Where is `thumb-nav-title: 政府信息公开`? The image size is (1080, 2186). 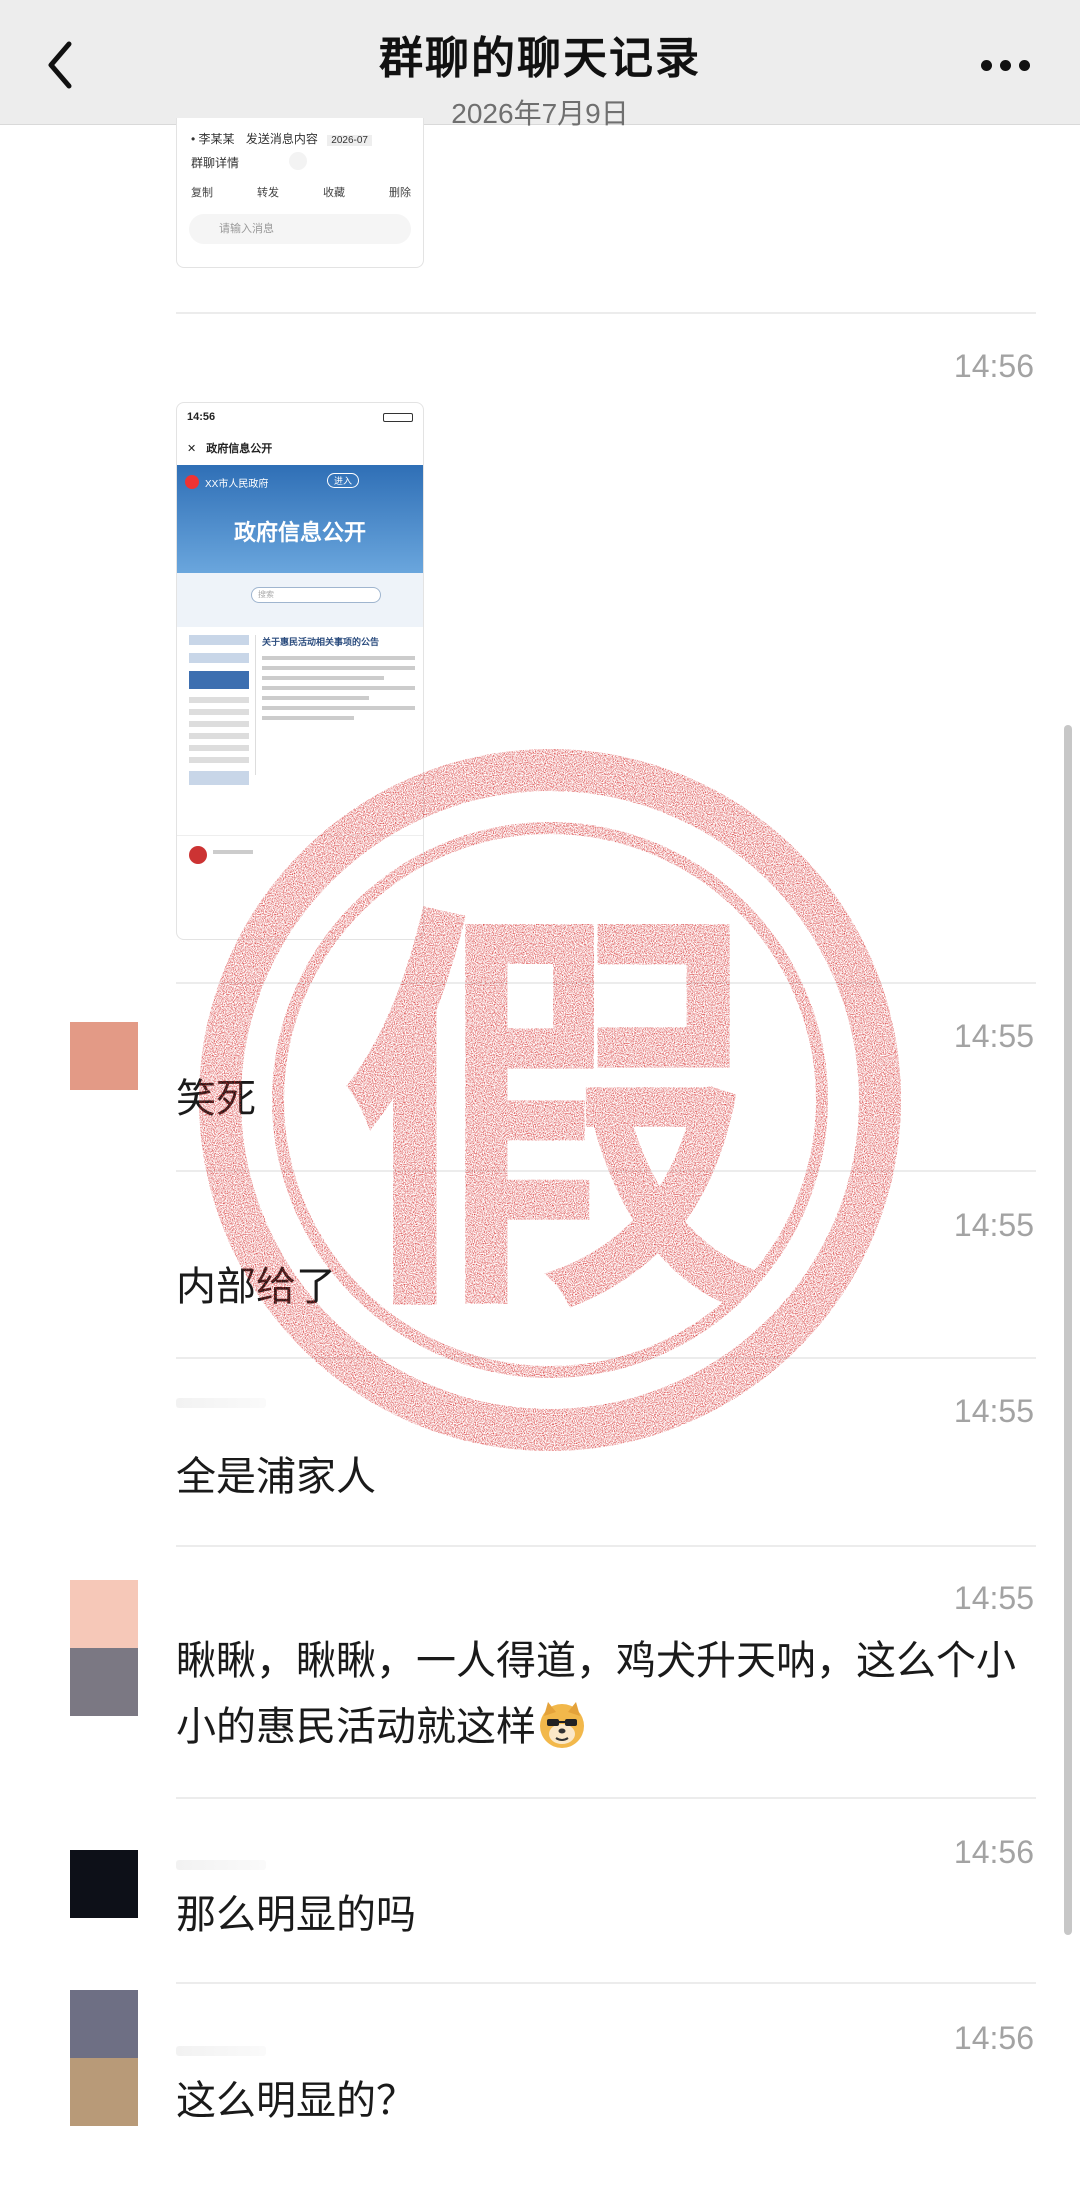 thumb-nav-title: 政府信息公开 is located at coordinates (239, 449).